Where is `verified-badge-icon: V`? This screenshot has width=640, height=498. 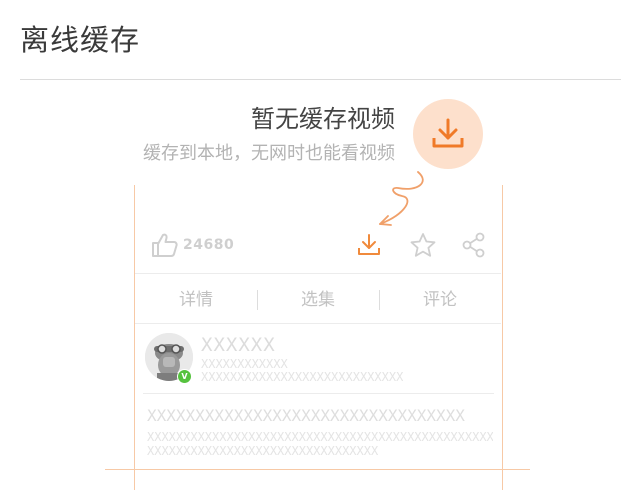 verified-badge-icon: V is located at coordinates (184, 376).